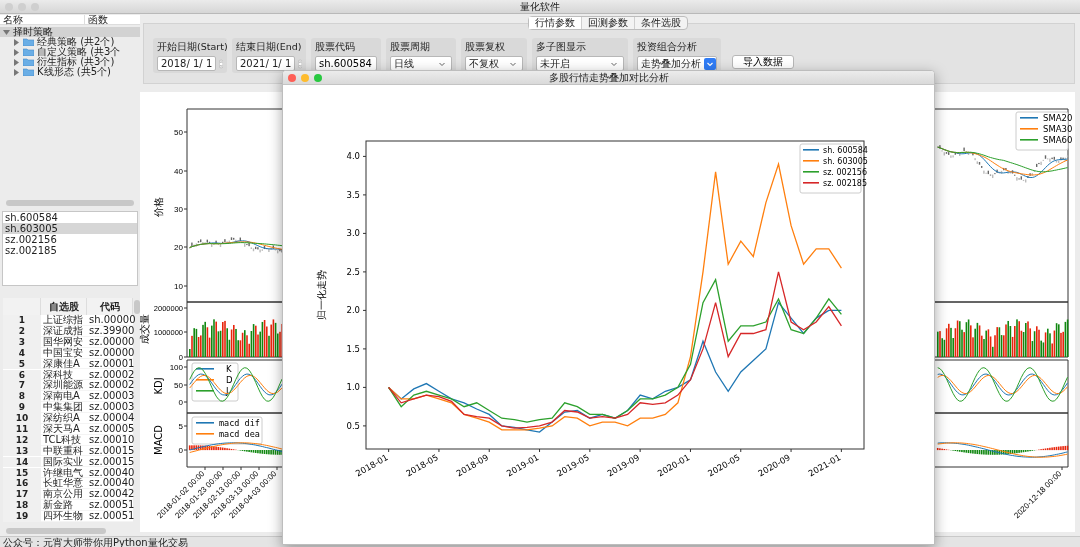  What do you see at coordinates (22, 320) in the screenshot?
I see `row-number: 1` at bounding box center [22, 320].